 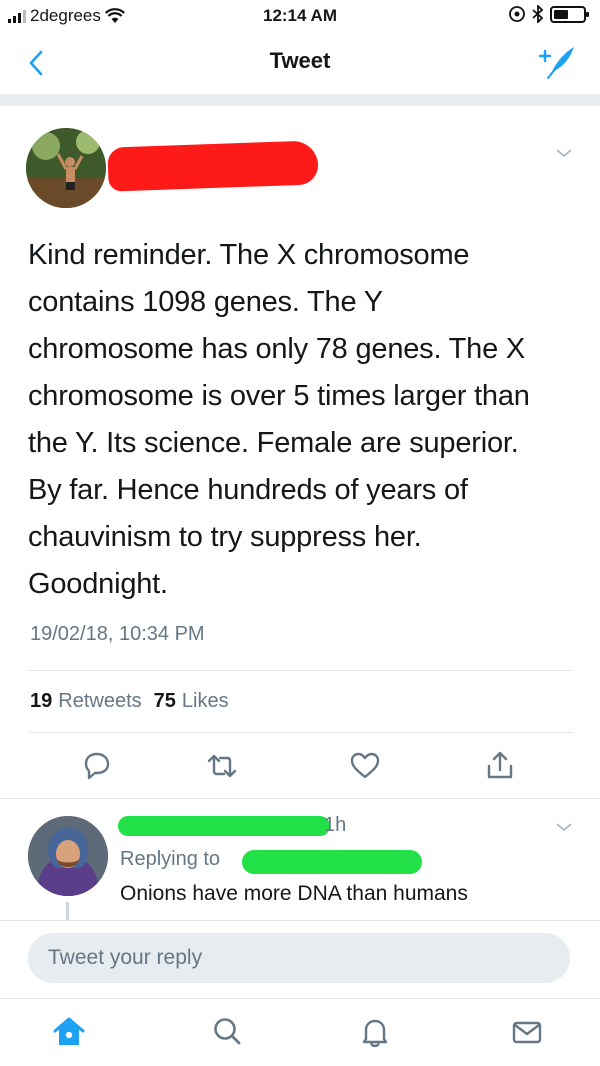 I want to click on nav-bar: Tweet, so click(x=300, y=63).